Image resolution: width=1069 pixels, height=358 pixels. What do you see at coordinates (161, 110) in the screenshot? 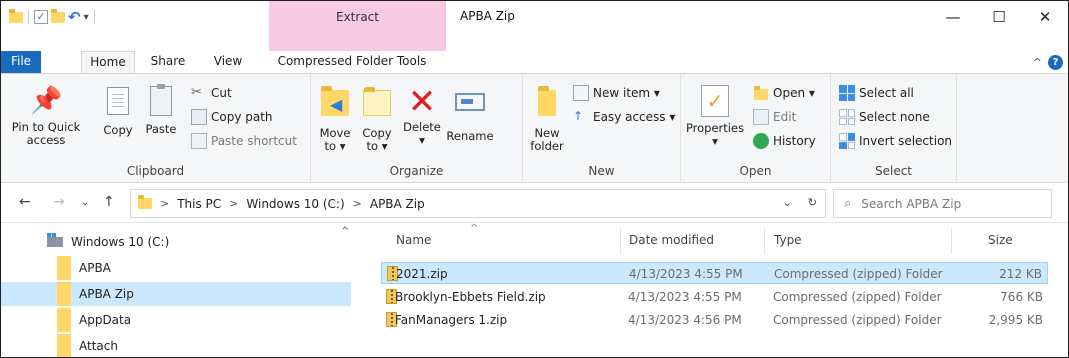
I see `paste-button: Paste` at bounding box center [161, 110].